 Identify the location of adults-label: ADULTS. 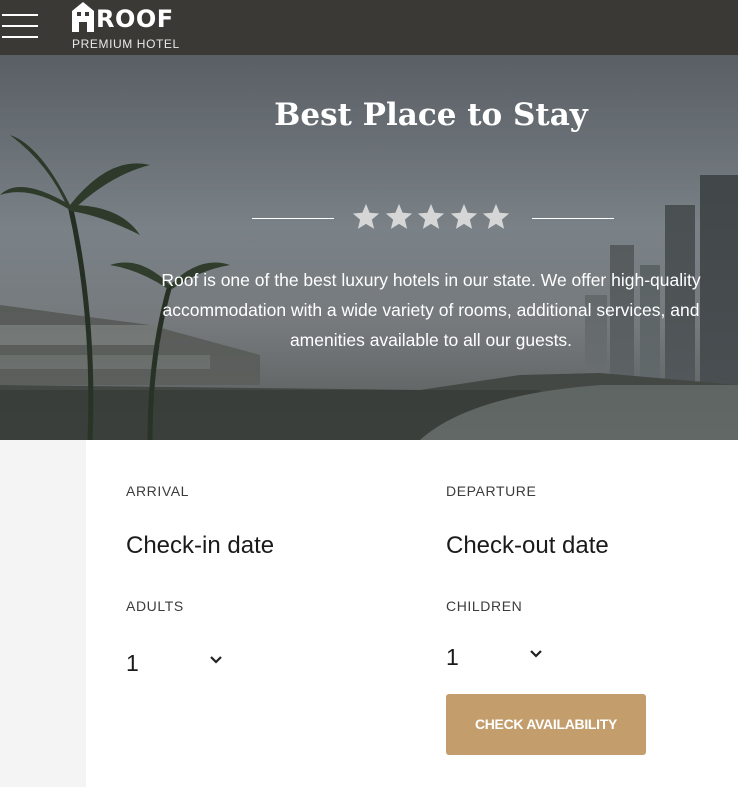
(155, 606).